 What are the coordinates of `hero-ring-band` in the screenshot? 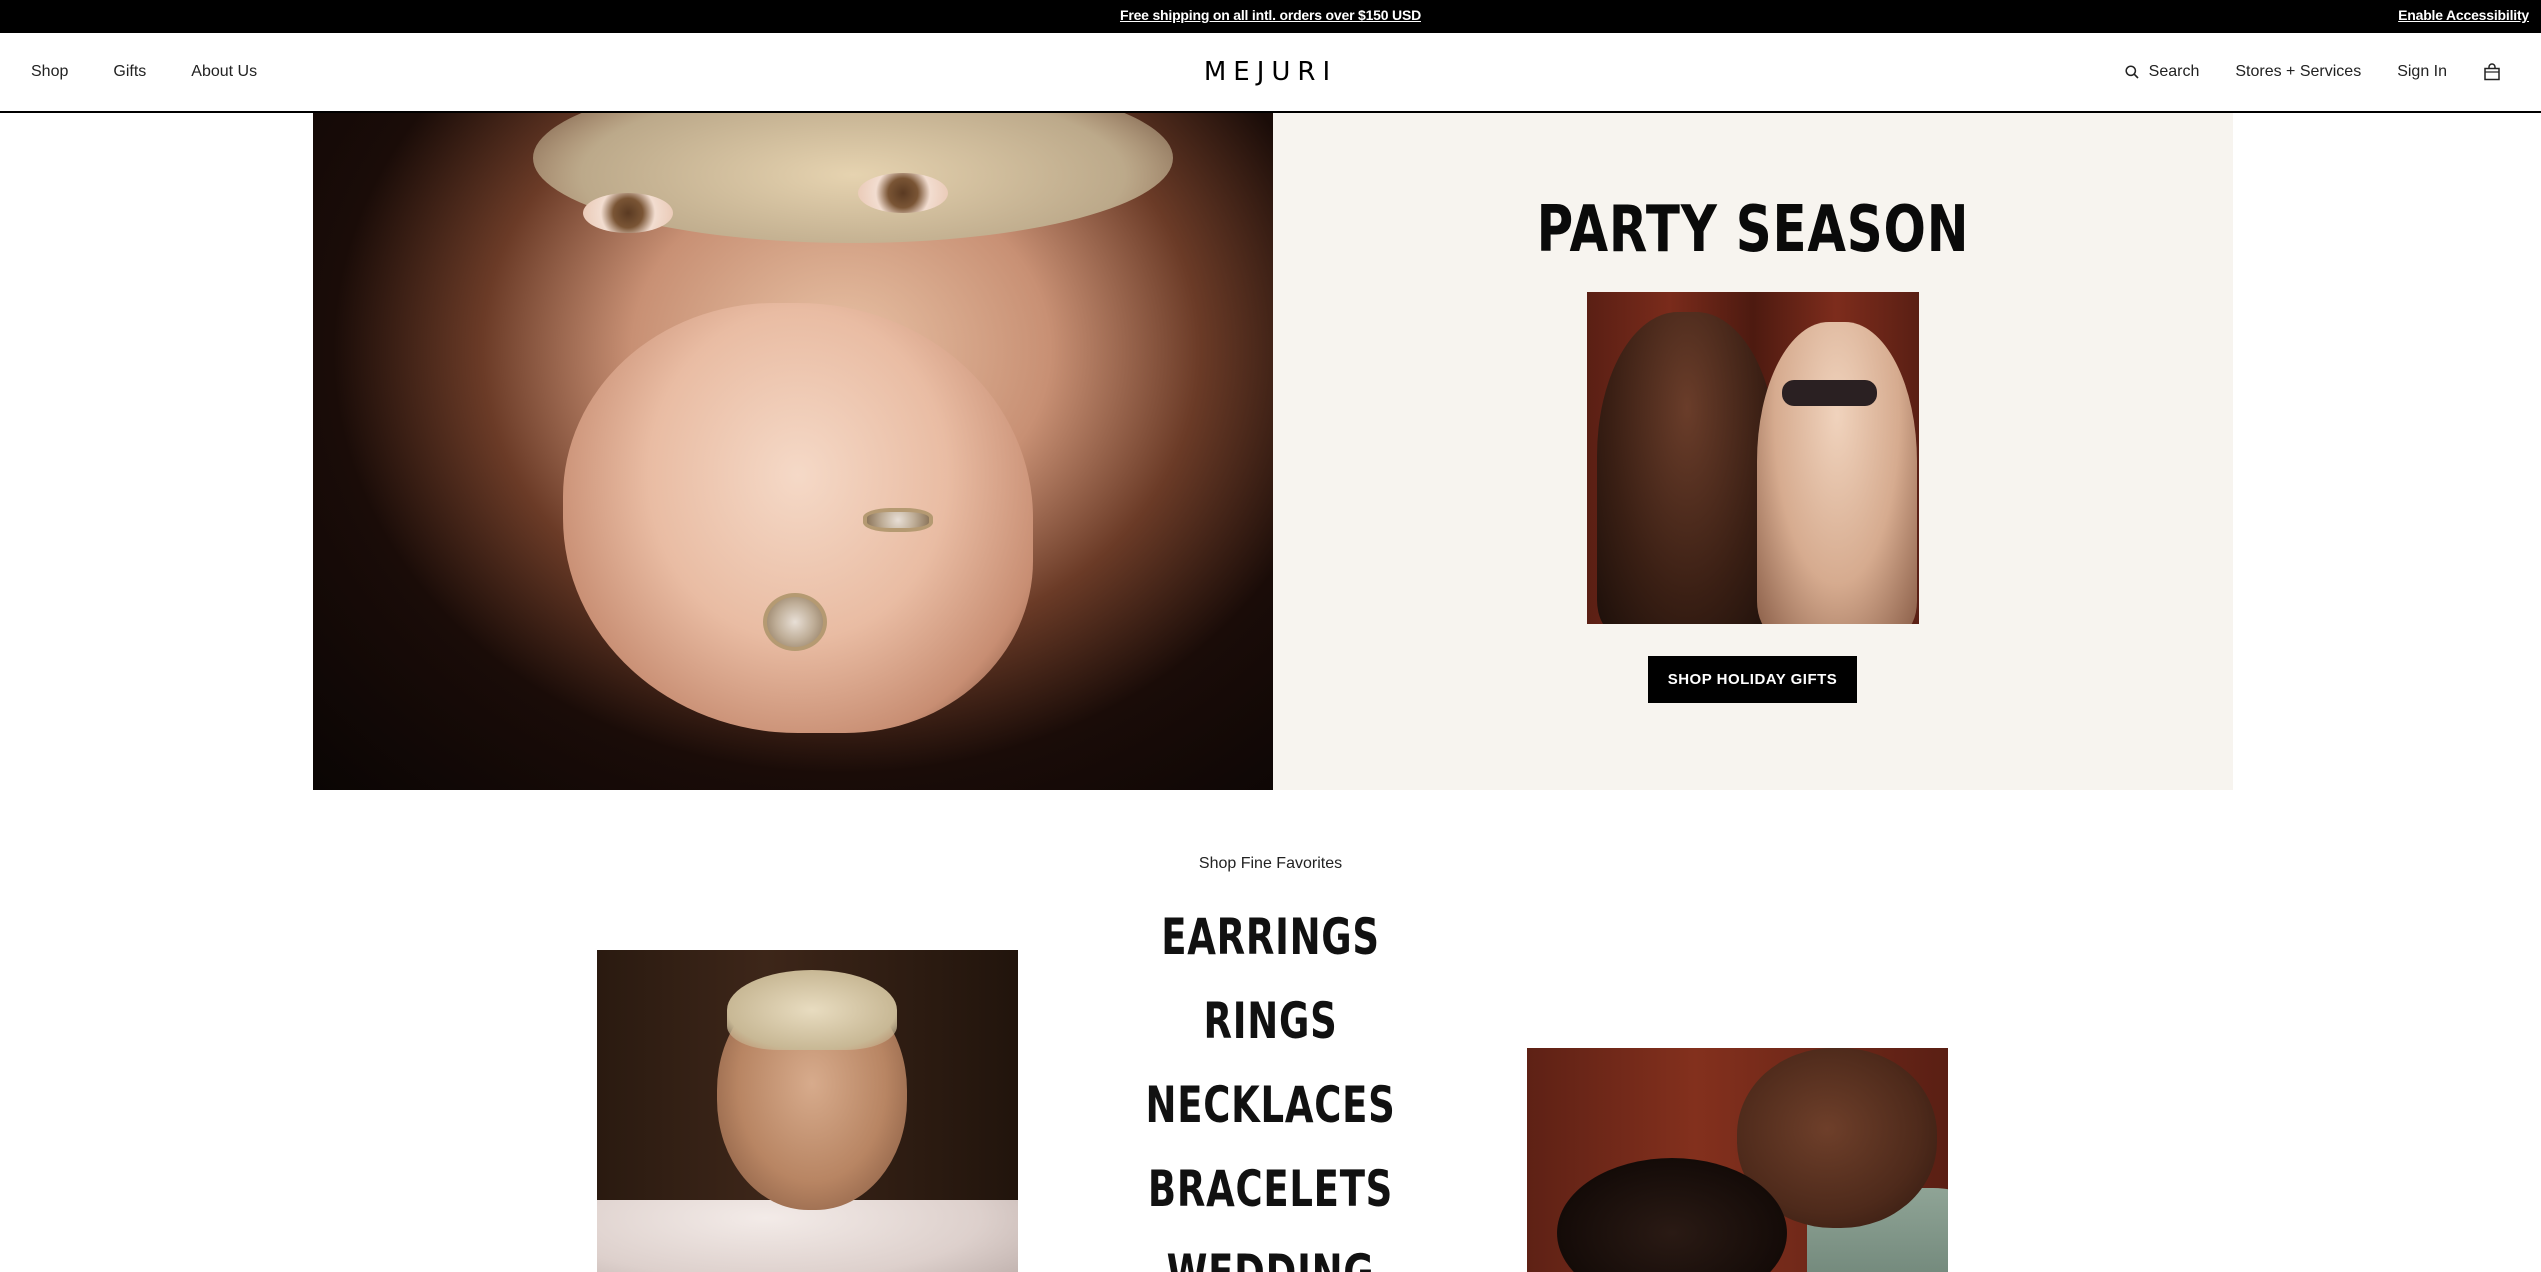 It's located at (898, 520).